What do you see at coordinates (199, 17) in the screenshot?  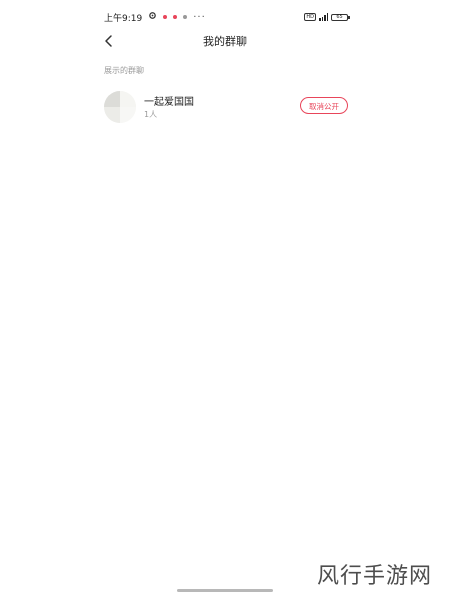 I see `more-notifications-icon: ···` at bounding box center [199, 17].